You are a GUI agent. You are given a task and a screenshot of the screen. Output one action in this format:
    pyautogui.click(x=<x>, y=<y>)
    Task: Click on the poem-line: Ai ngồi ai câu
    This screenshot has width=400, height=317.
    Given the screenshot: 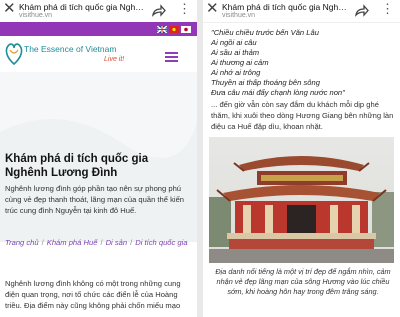 What is the action you would take?
    pyautogui.click(x=234, y=42)
    